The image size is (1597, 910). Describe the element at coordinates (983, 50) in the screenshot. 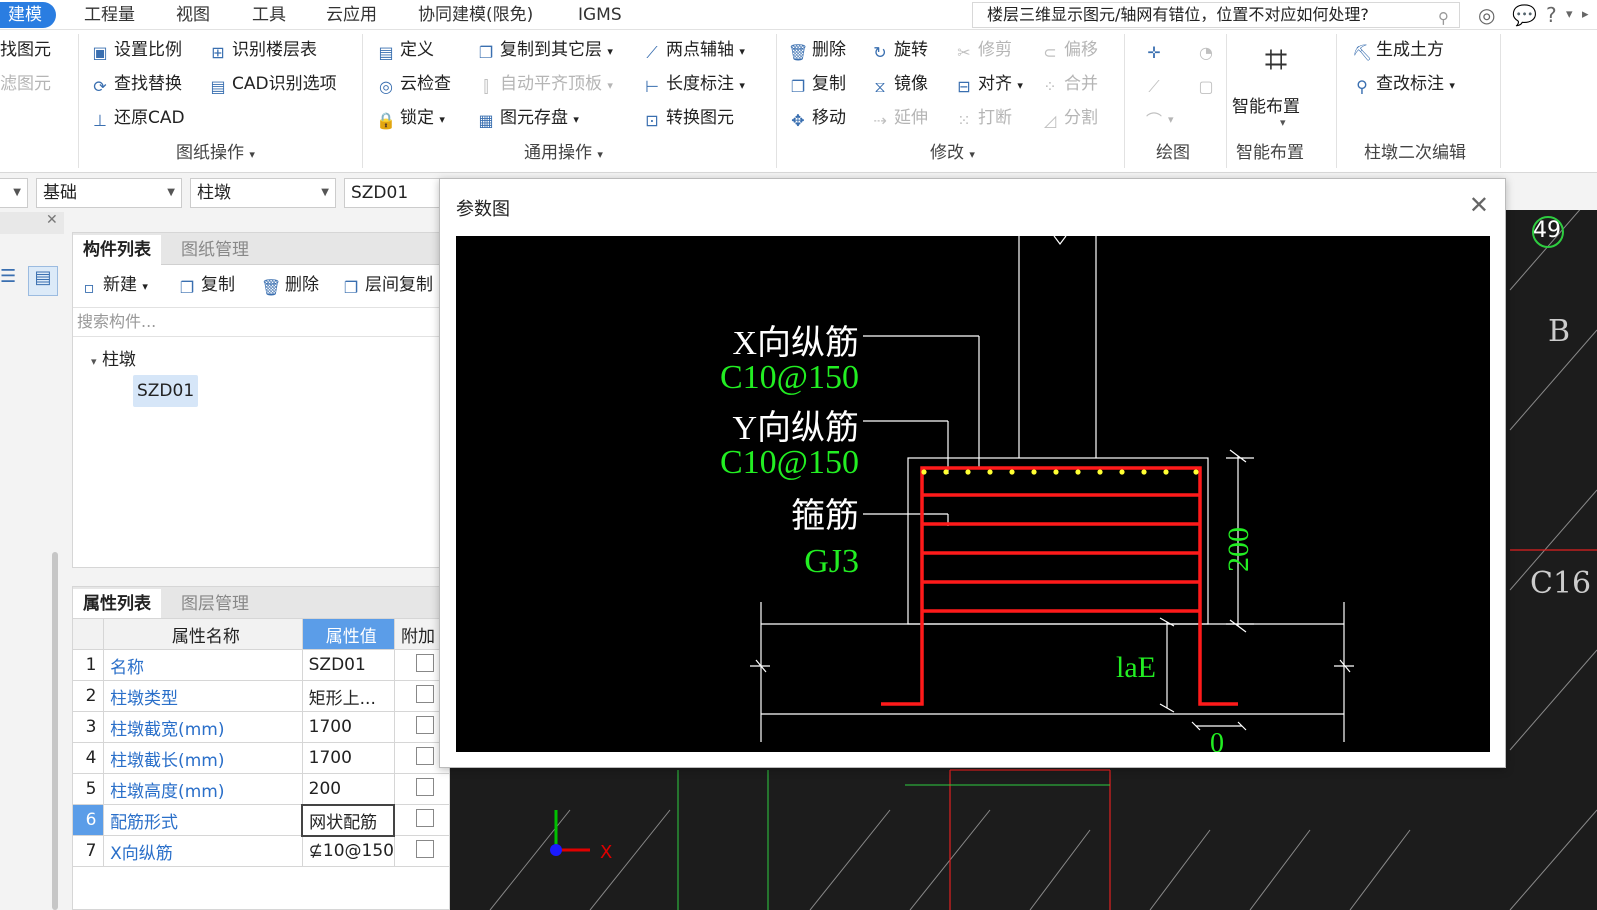

I see `trim-button: ✂ 修剪` at that location.